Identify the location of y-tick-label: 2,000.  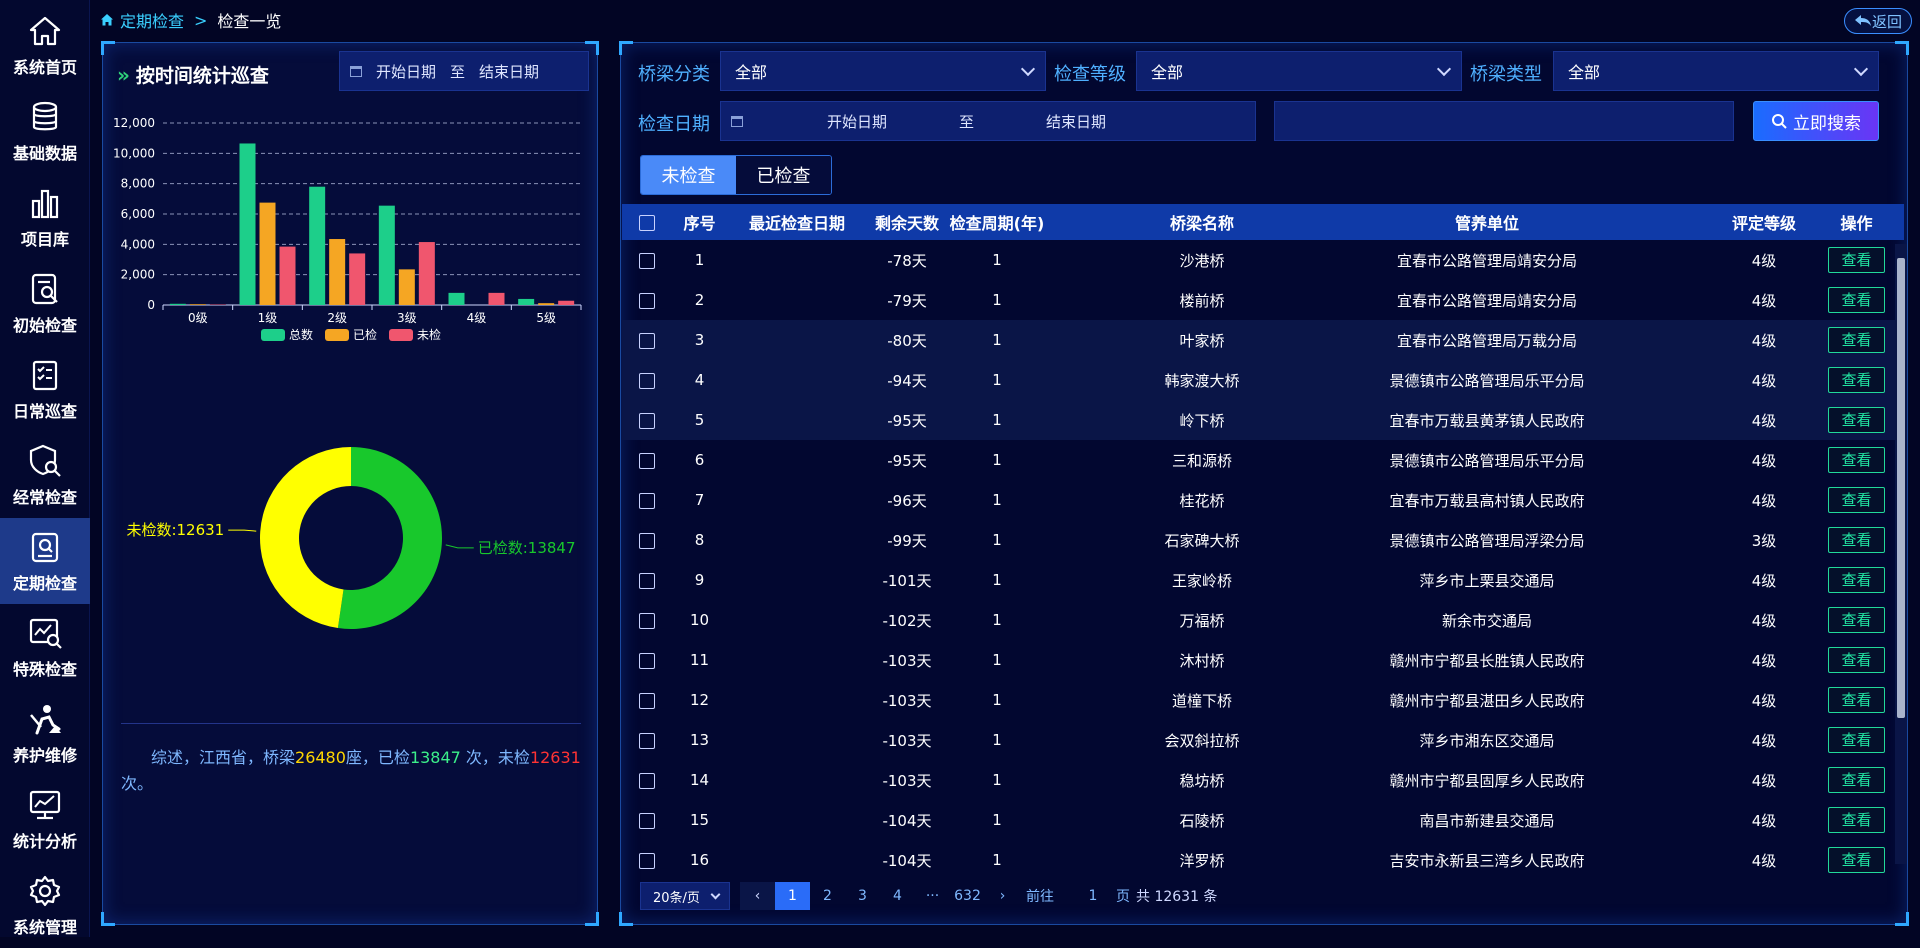
(138, 275).